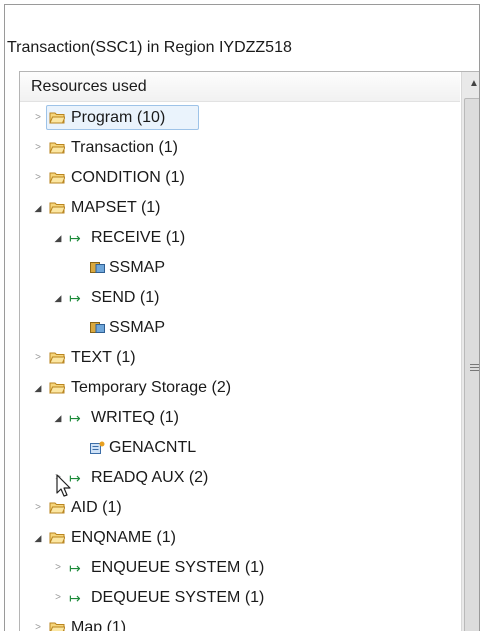  I want to click on tree-row-label: CONDITION (1), so click(128, 177).